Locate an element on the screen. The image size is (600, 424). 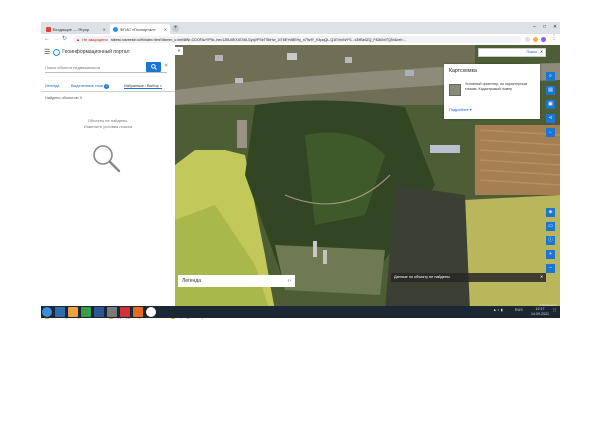
tab-selected-layers-label: Выделенные слои is located at coordinates (87, 86).